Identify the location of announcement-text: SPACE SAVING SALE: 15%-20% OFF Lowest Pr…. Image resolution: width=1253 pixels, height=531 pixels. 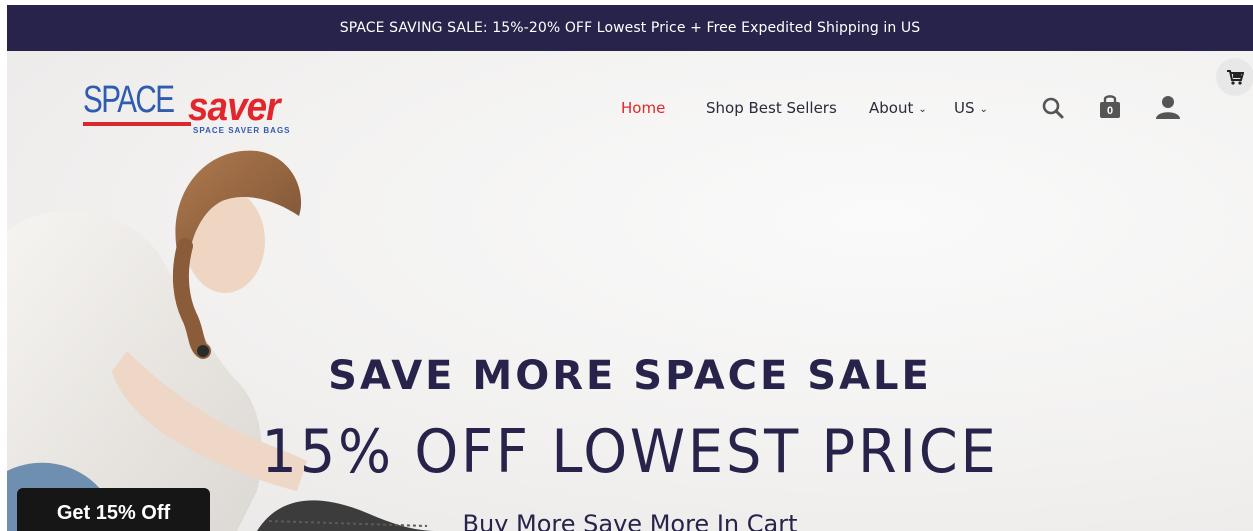
(630, 28).